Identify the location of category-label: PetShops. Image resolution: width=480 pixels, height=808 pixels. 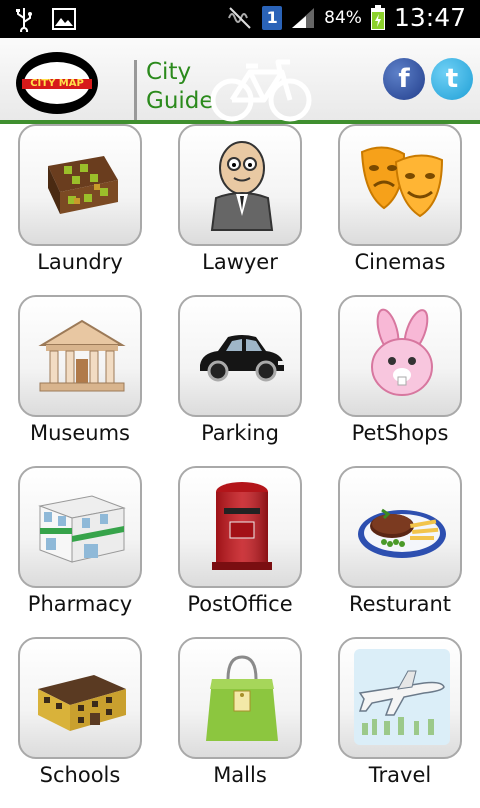
(400, 433).